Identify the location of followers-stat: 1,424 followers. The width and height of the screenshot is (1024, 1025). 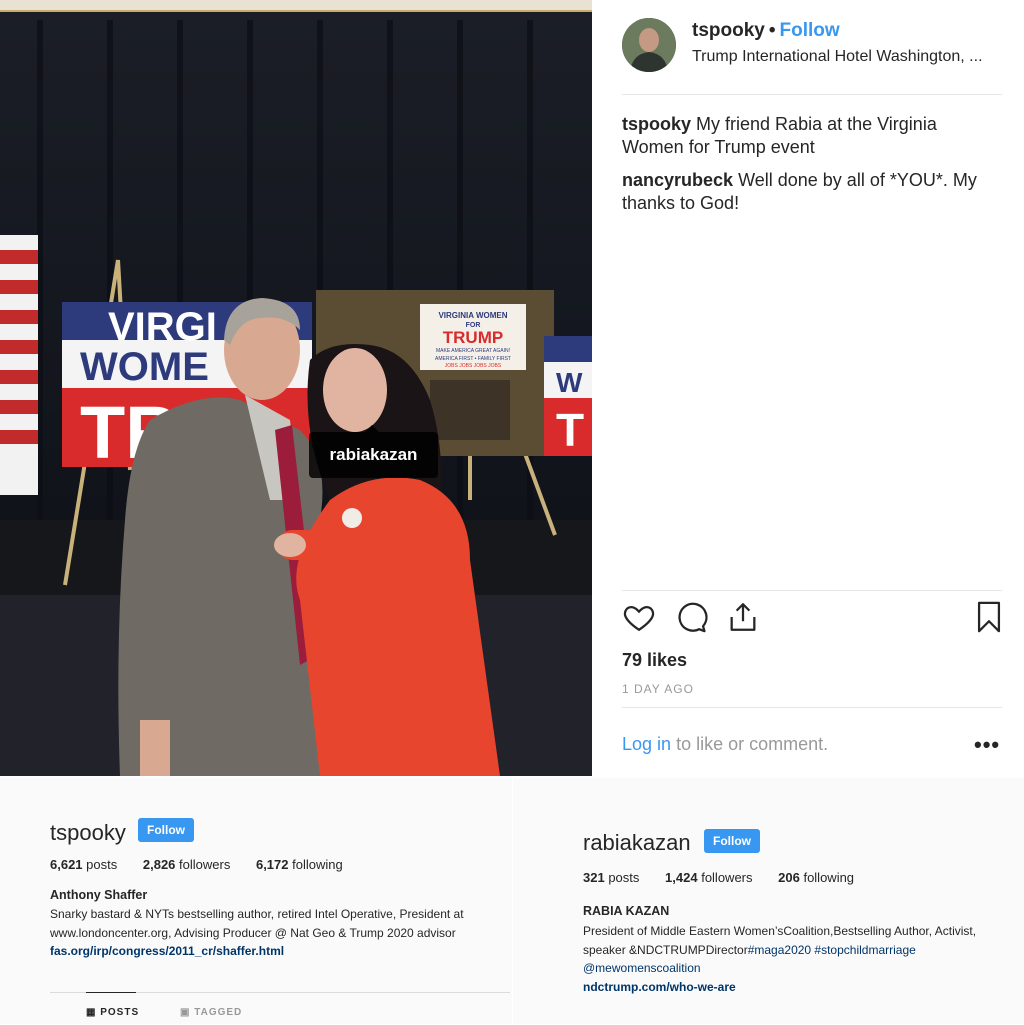
(708, 877).